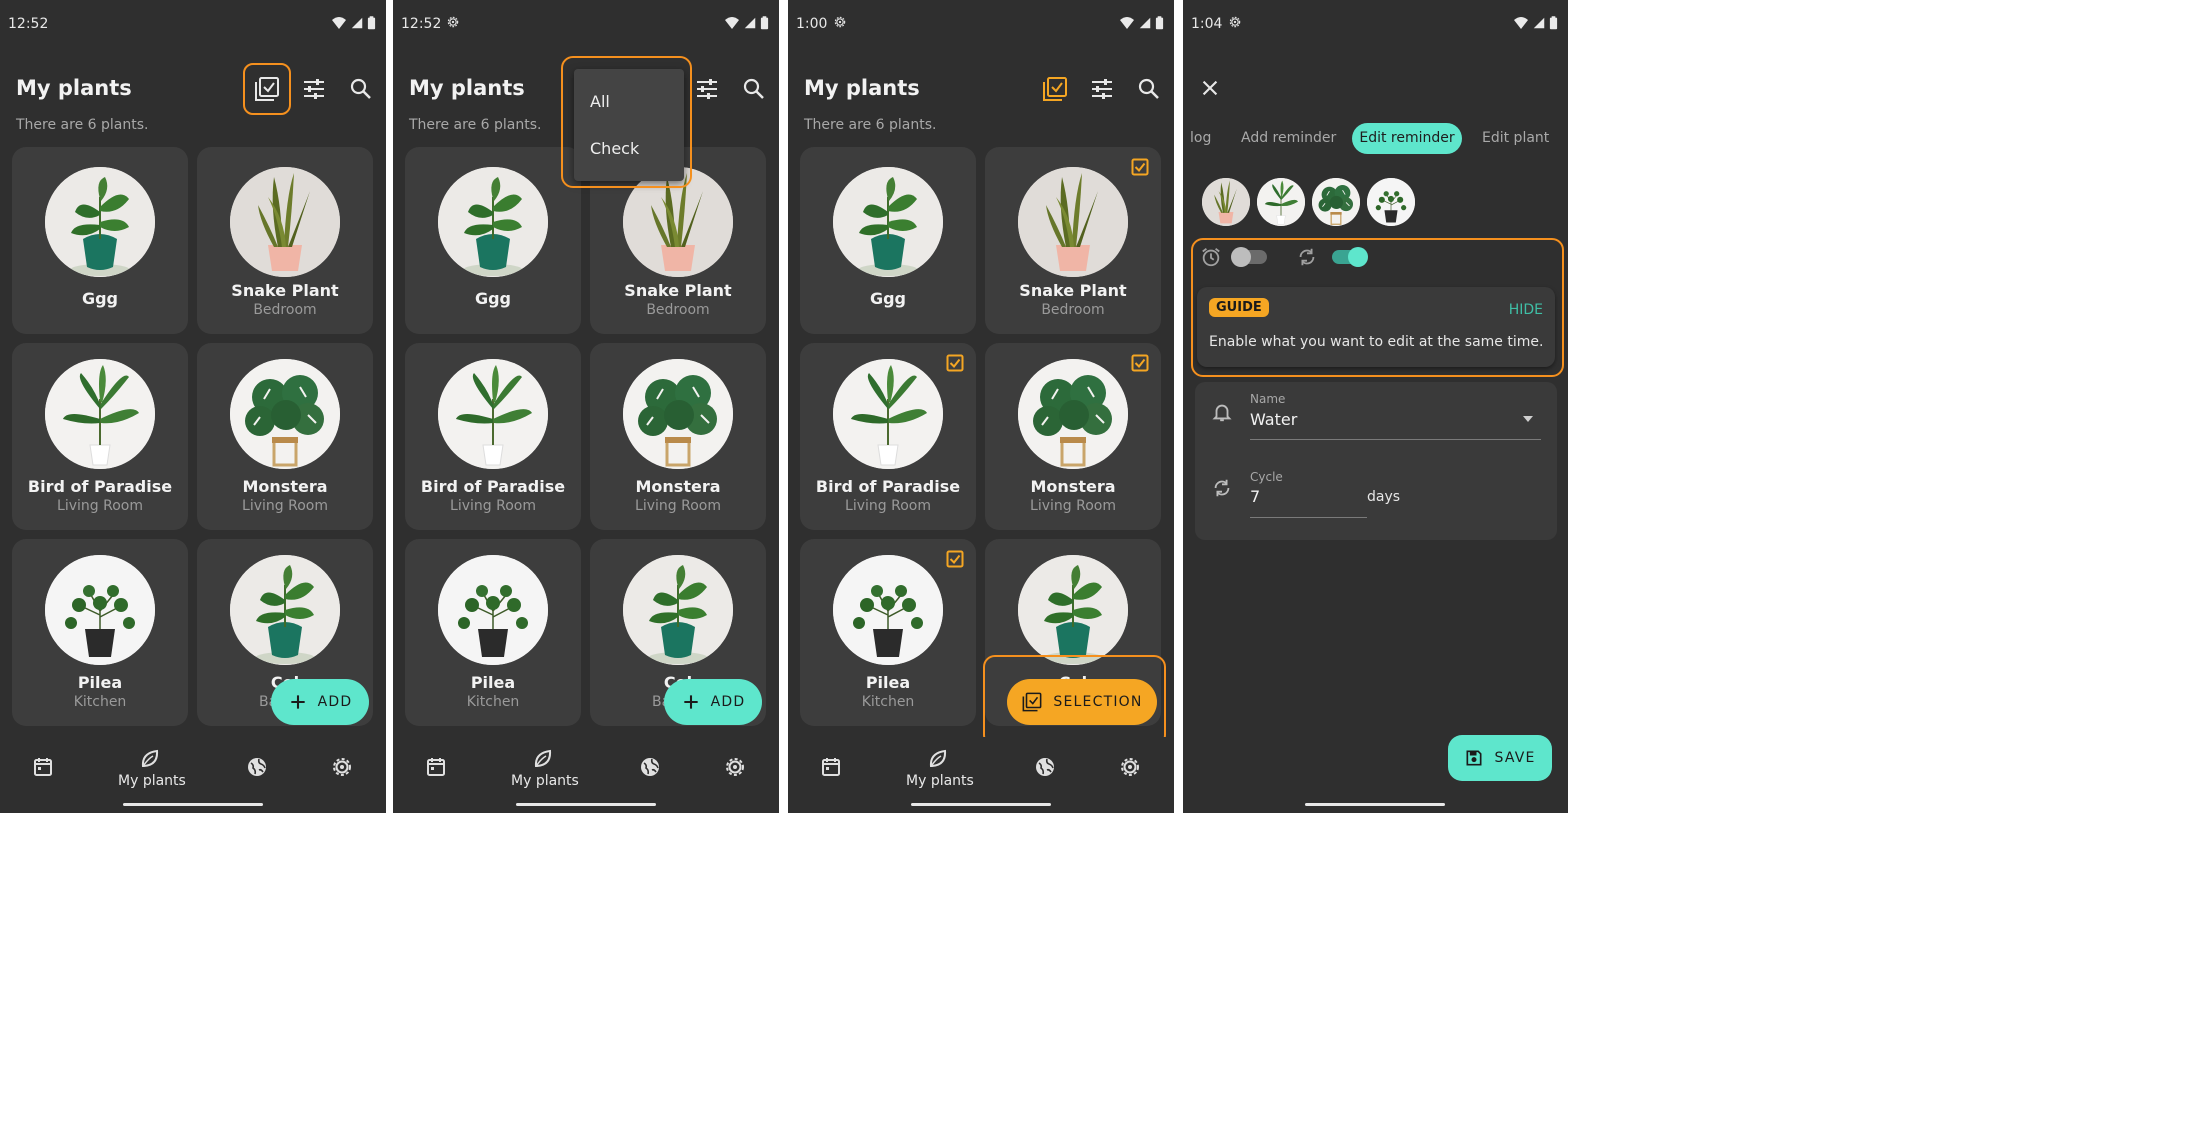 The width and height of the screenshot is (2200, 1140). What do you see at coordinates (1407, 138) in the screenshot?
I see `tab-edit-reminder: Edit reminder` at bounding box center [1407, 138].